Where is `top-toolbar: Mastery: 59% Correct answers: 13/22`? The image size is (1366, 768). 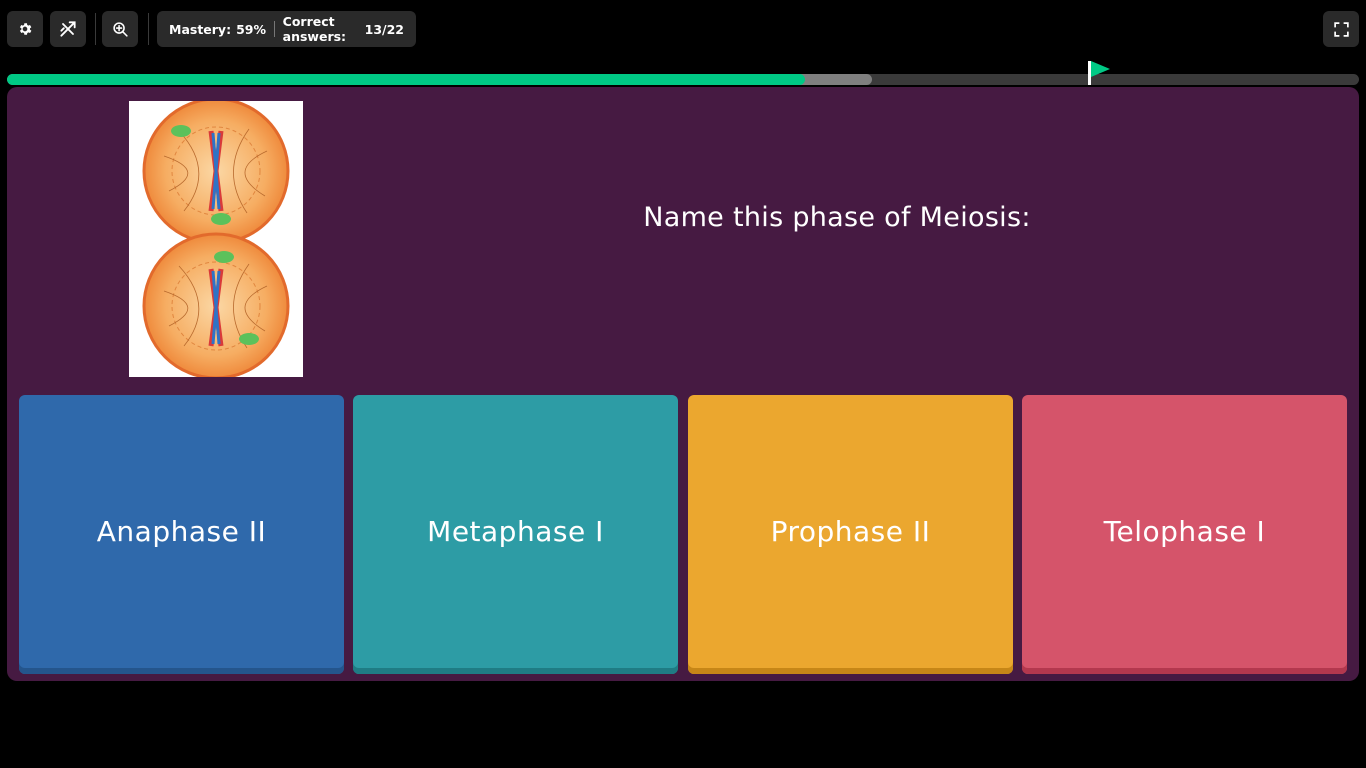
top-toolbar: Mastery: 59% Correct answers: 13/22 is located at coordinates (683, 29).